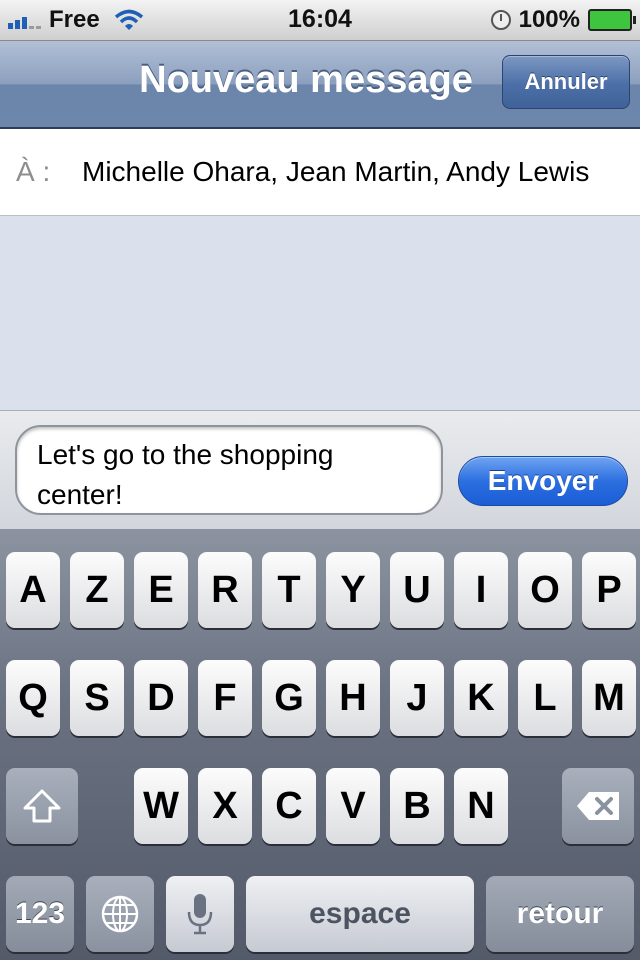  What do you see at coordinates (289, 806) in the screenshot?
I see `key-c: C` at bounding box center [289, 806].